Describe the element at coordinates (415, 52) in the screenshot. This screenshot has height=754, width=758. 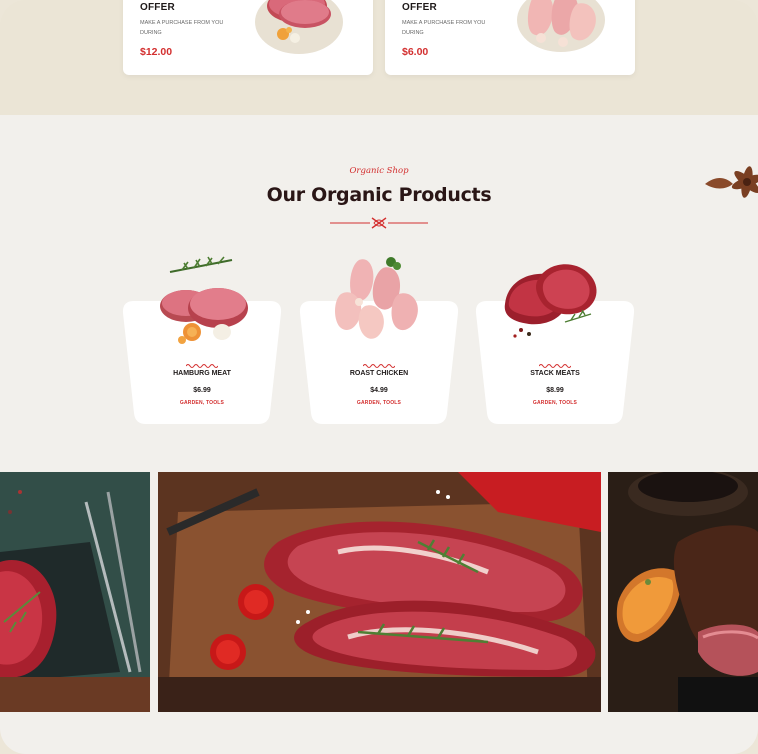
I see `offer-price: $6.00` at that location.